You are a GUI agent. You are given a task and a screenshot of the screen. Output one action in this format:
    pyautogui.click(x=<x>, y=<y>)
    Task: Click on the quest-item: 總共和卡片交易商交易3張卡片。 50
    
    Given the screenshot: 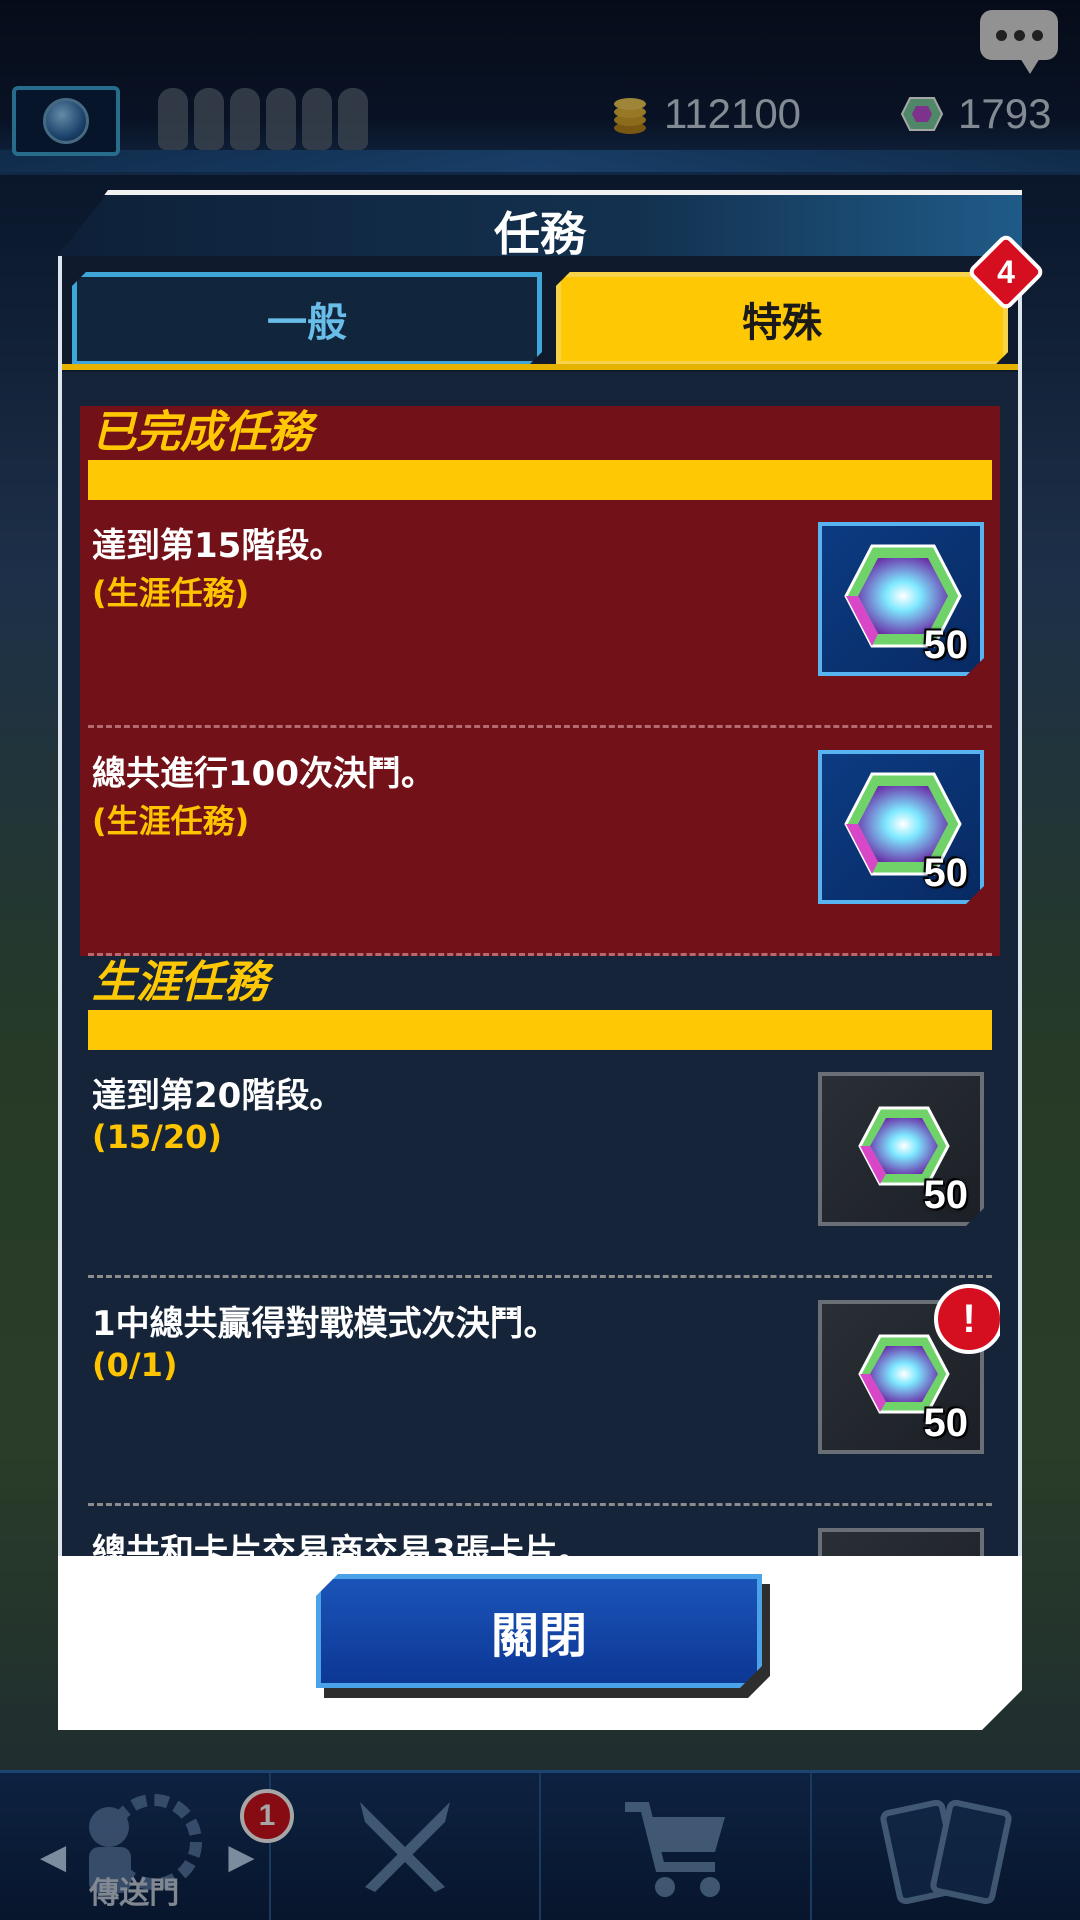 What is the action you would take?
    pyautogui.click(x=540, y=1531)
    